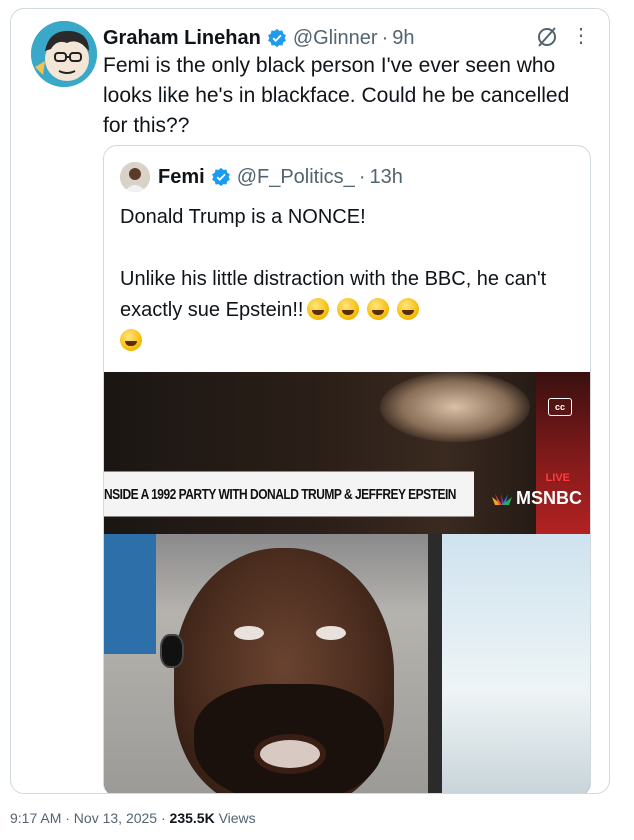  I want to click on window-frame, so click(435, 663).